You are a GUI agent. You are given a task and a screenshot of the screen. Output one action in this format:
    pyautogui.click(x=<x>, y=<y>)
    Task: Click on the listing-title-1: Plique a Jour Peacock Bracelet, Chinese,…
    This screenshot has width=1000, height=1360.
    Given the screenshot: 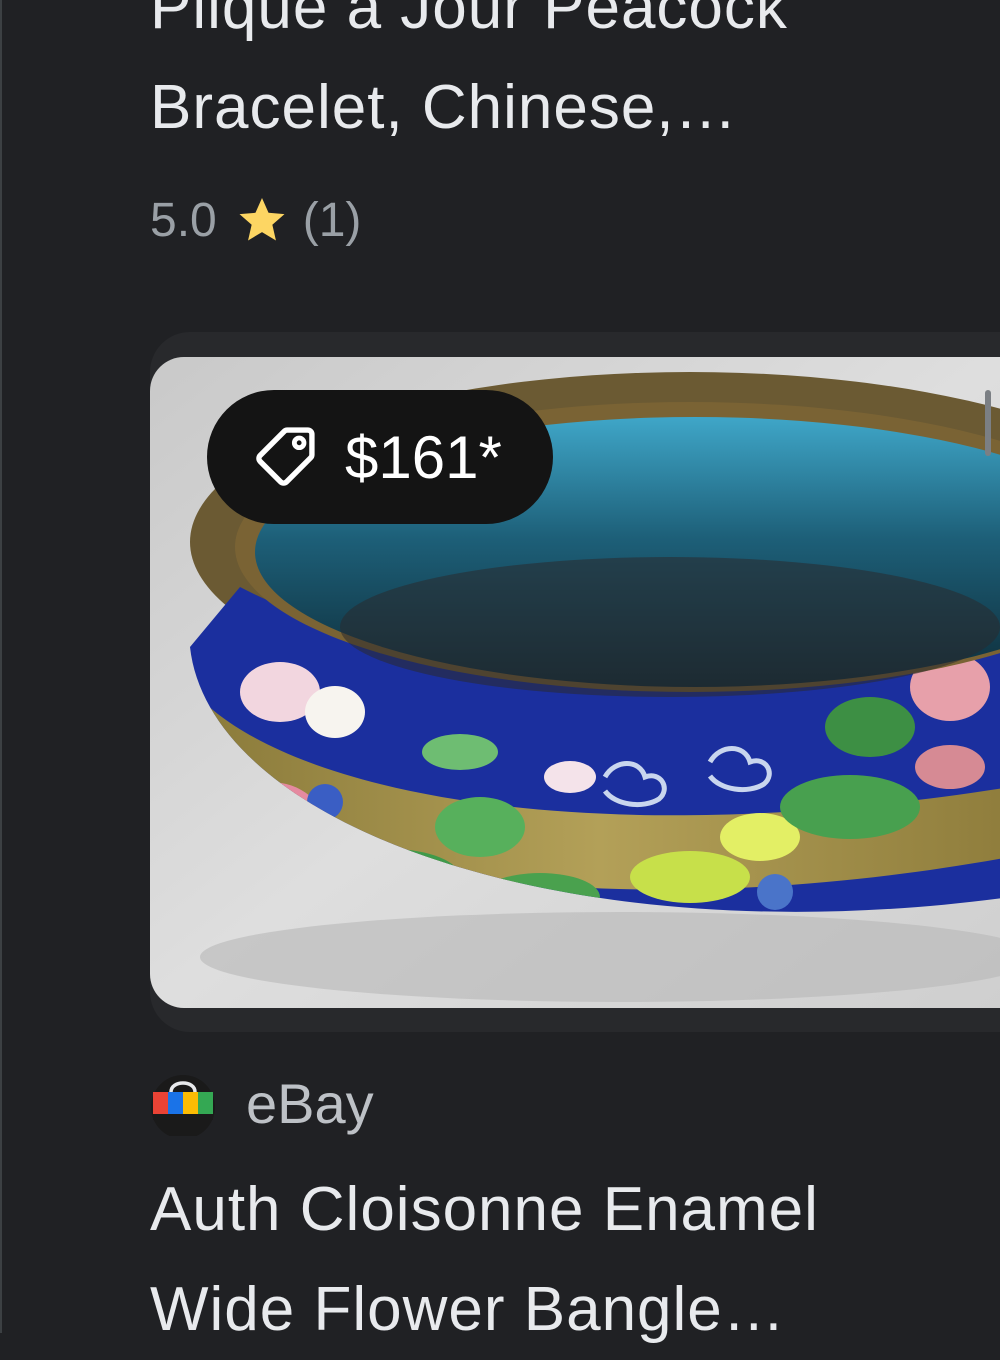 What is the action you would take?
    pyautogui.click(x=469, y=79)
    